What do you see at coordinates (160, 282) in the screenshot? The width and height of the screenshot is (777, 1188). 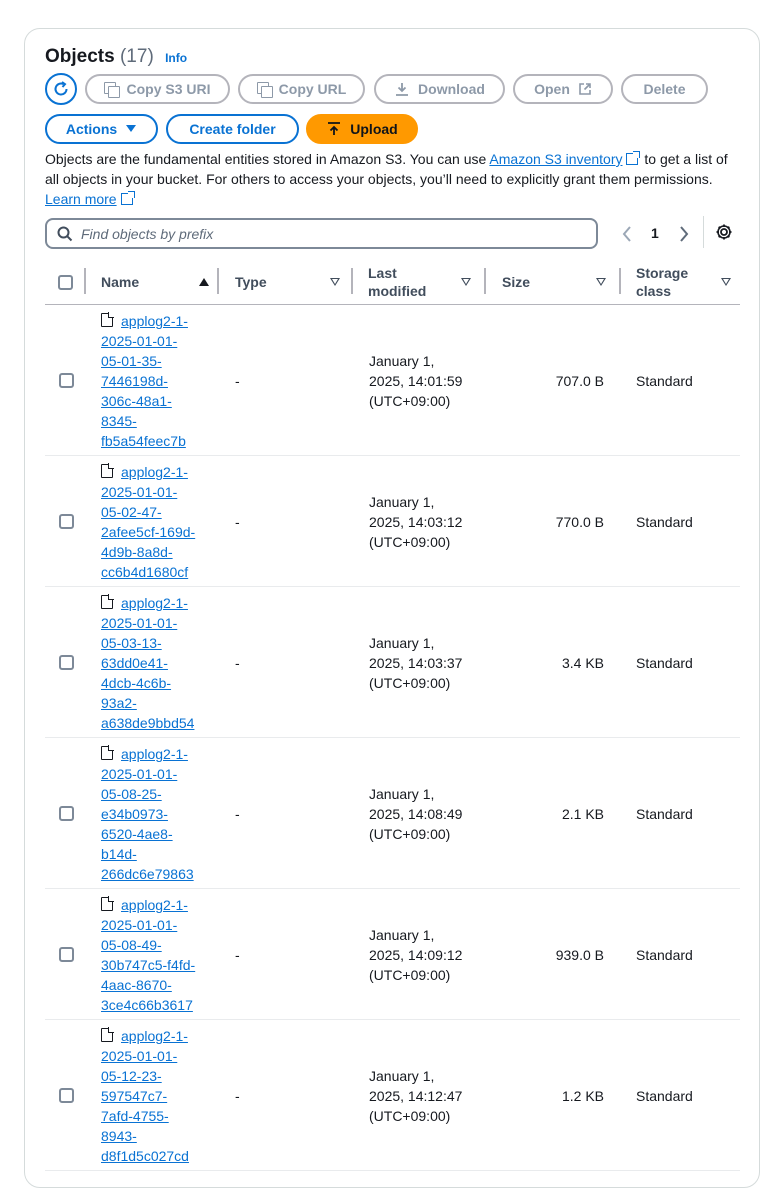 I see `column-header-name: Name` at bounding box center [160, 282].